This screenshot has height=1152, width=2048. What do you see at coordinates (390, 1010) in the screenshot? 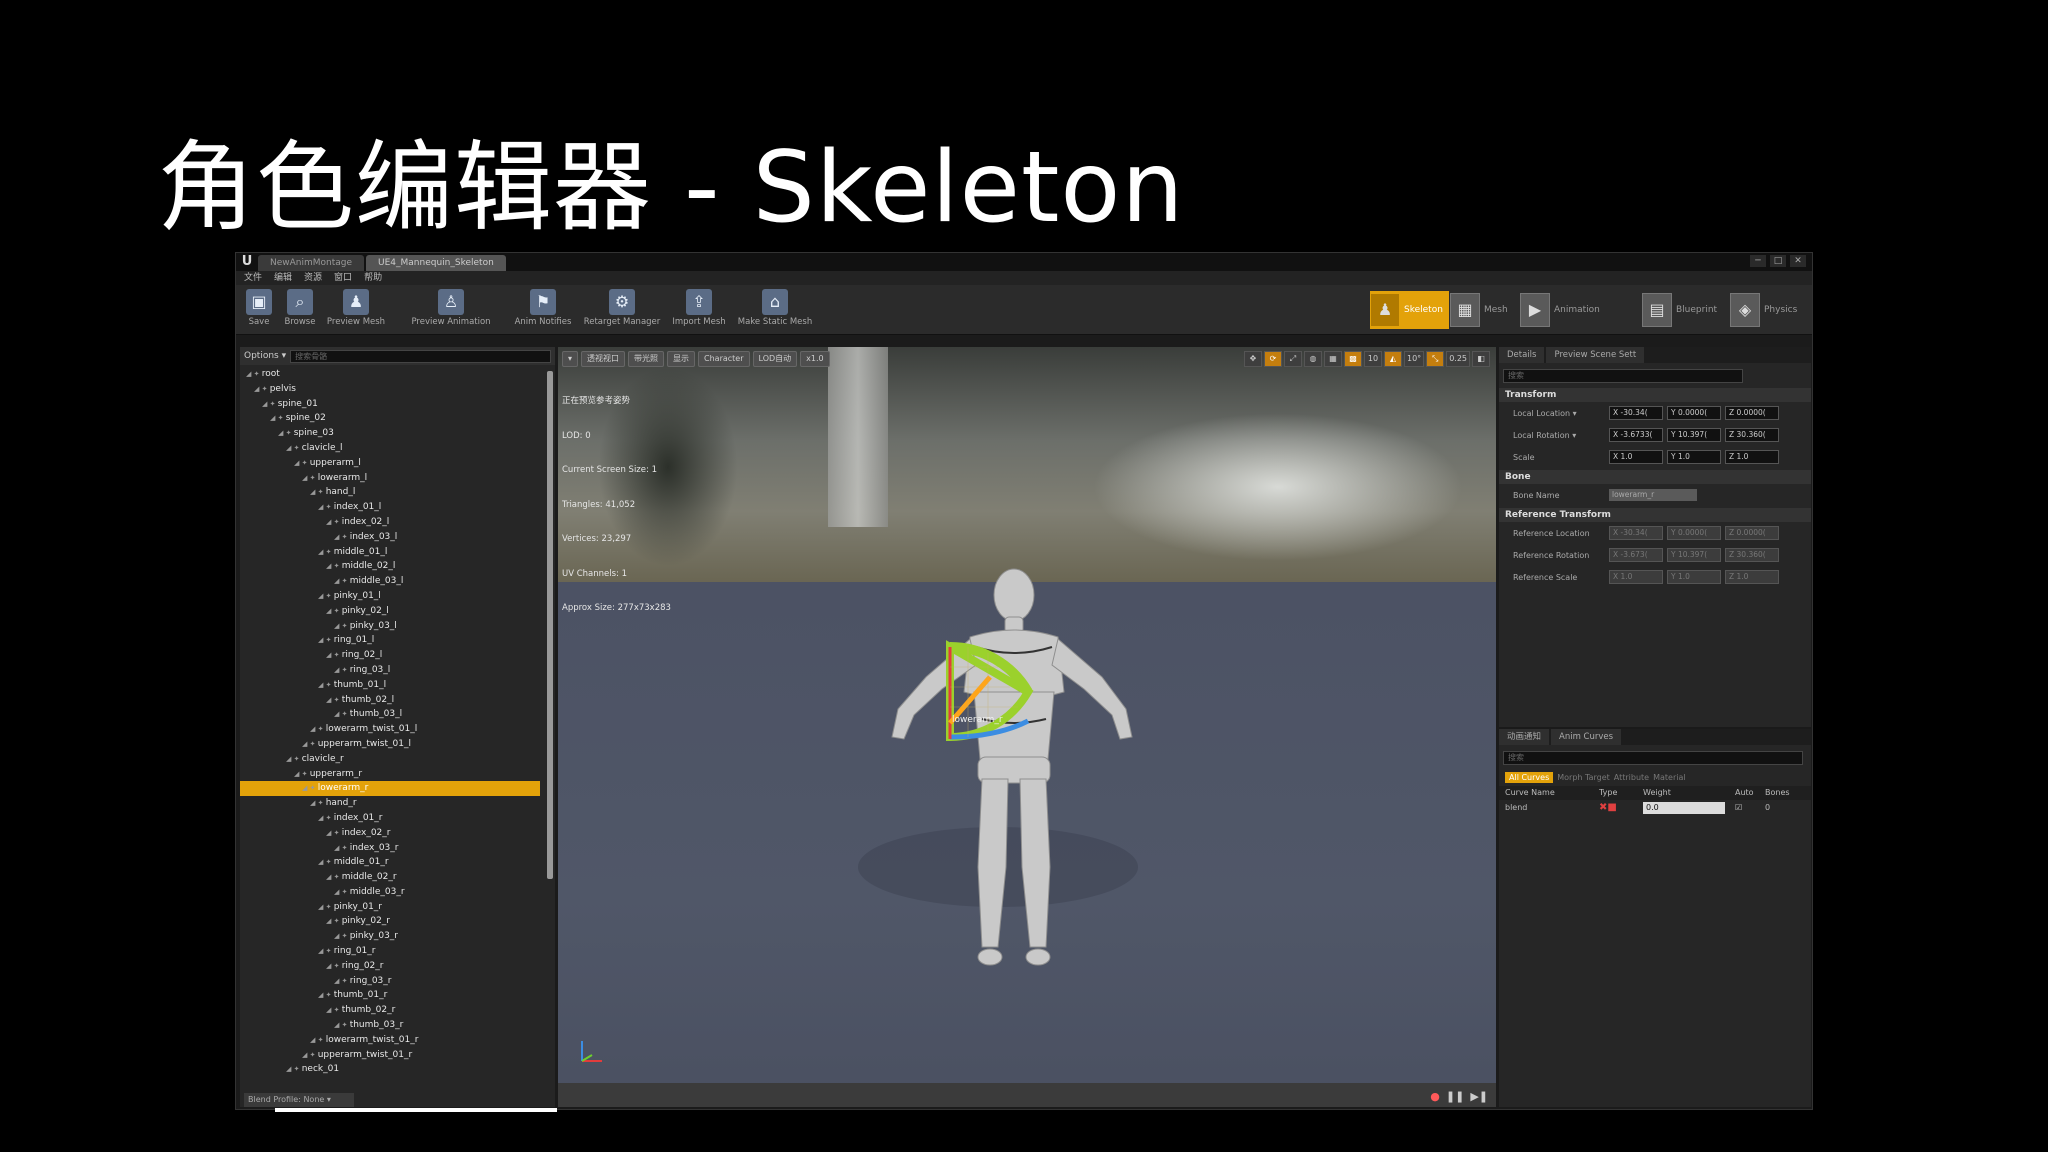
I see `bone-row: ◢ ✦ thumb_02_r` at bounding box center [390, 1010].